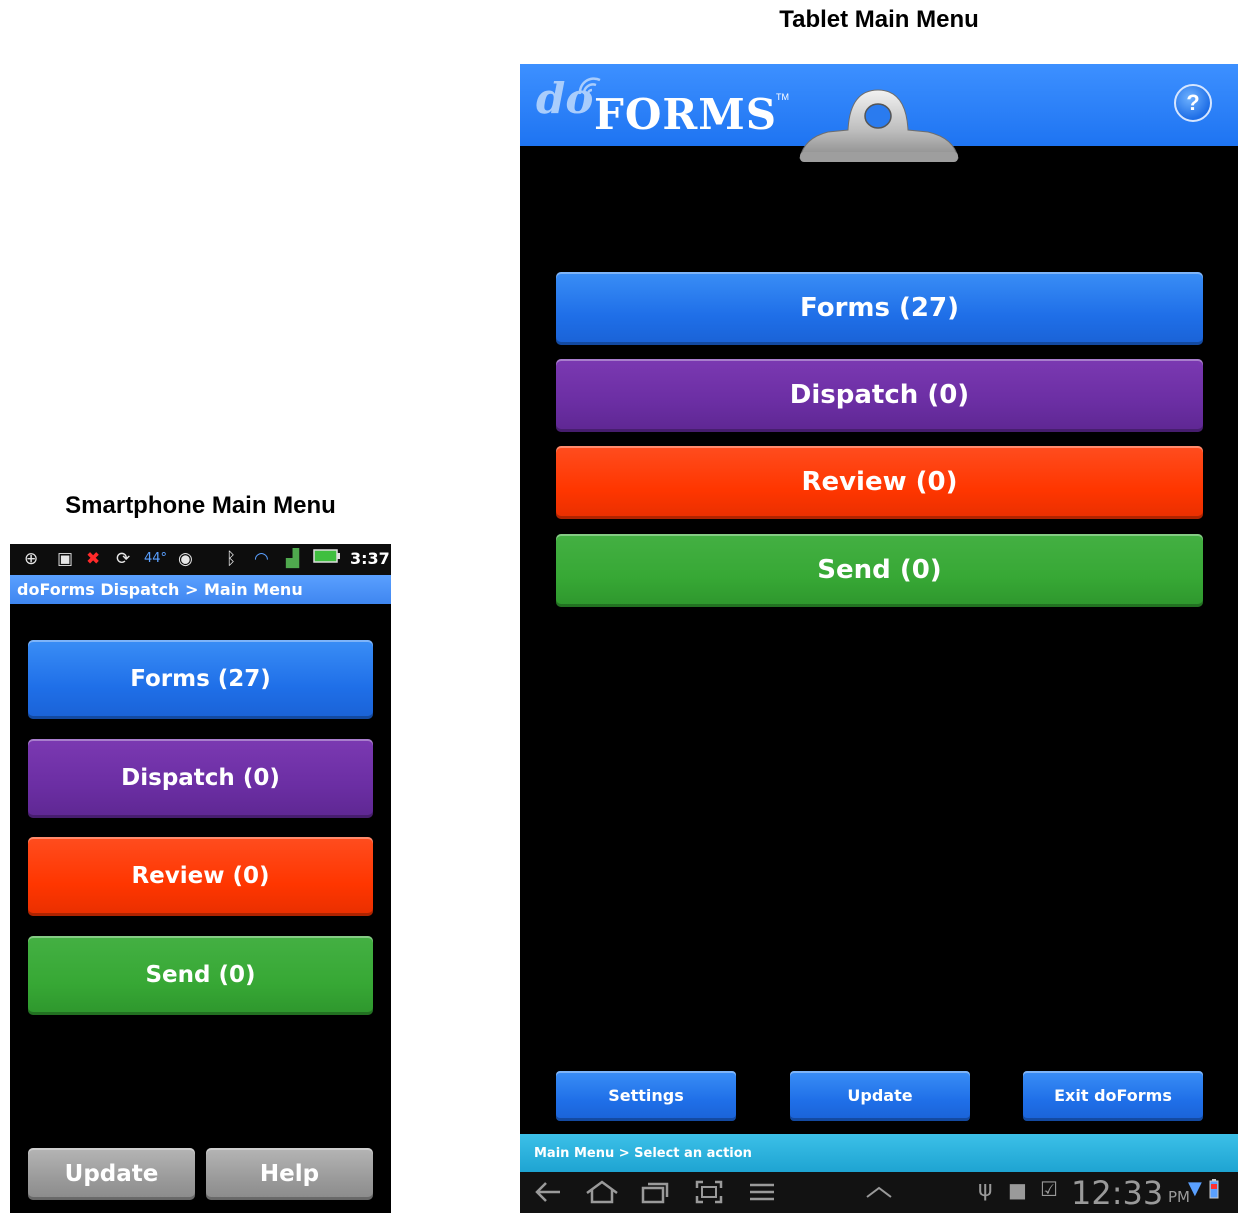  What do you see at coordinates (370, 558) in the screenshot?
I see `status-time: 3:37` at bounding box center [370, 558].